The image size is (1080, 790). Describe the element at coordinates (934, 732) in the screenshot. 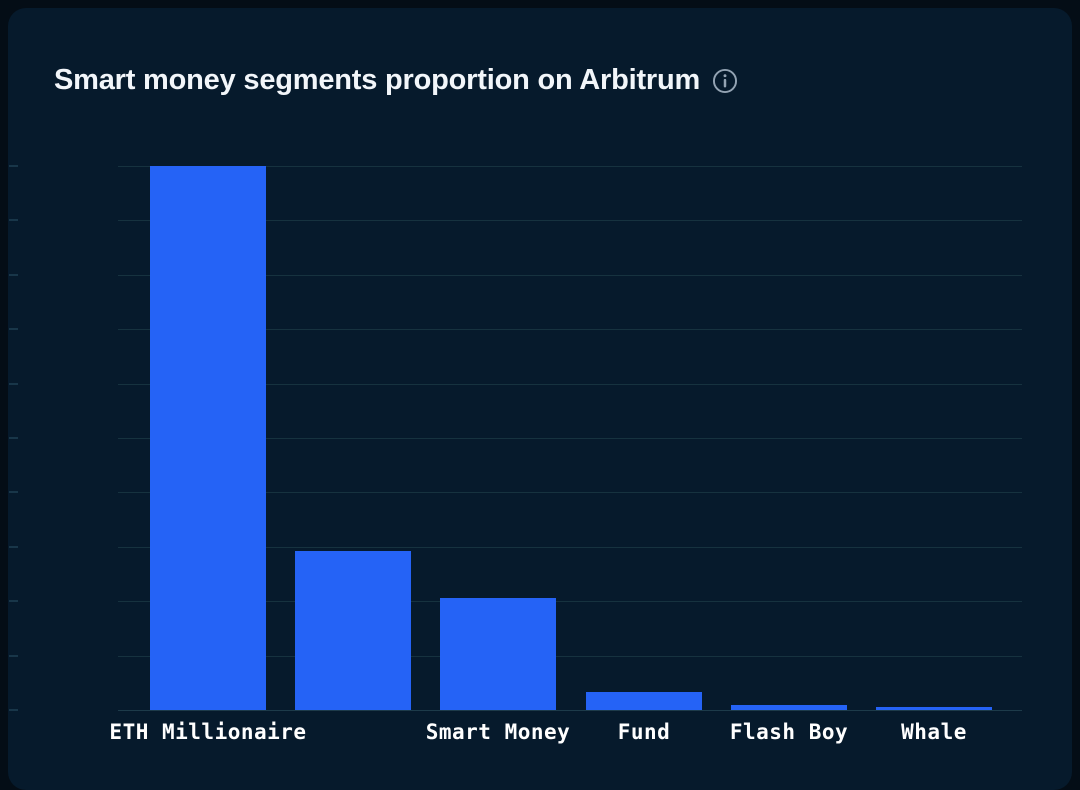

I see `x-axis-tick-label: Whale` at that location.